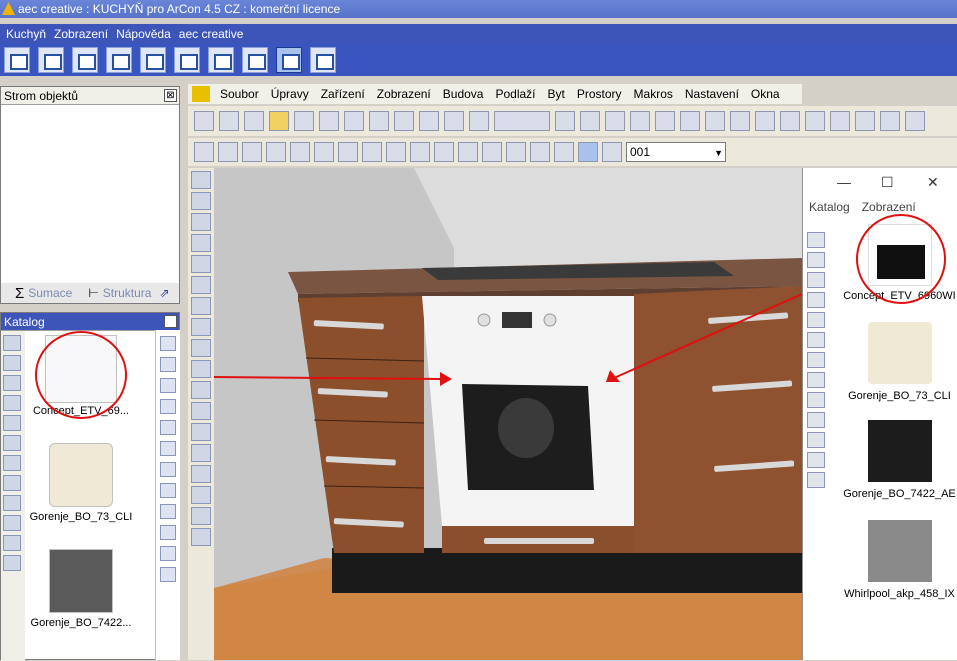 The height and width of the screenshot is (661, 957). I want to click on axis-y-icon, so click(168, 385).